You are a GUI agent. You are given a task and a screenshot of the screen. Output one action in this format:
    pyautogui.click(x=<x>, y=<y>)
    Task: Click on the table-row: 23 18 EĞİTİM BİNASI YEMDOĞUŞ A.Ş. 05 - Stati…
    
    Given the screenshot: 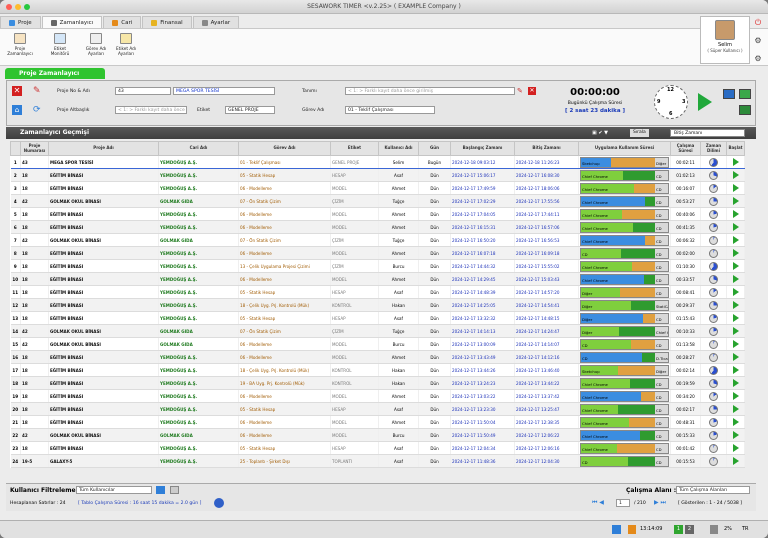 What is the action you would take?
    pyautogui.click(x=377, y=448)
    